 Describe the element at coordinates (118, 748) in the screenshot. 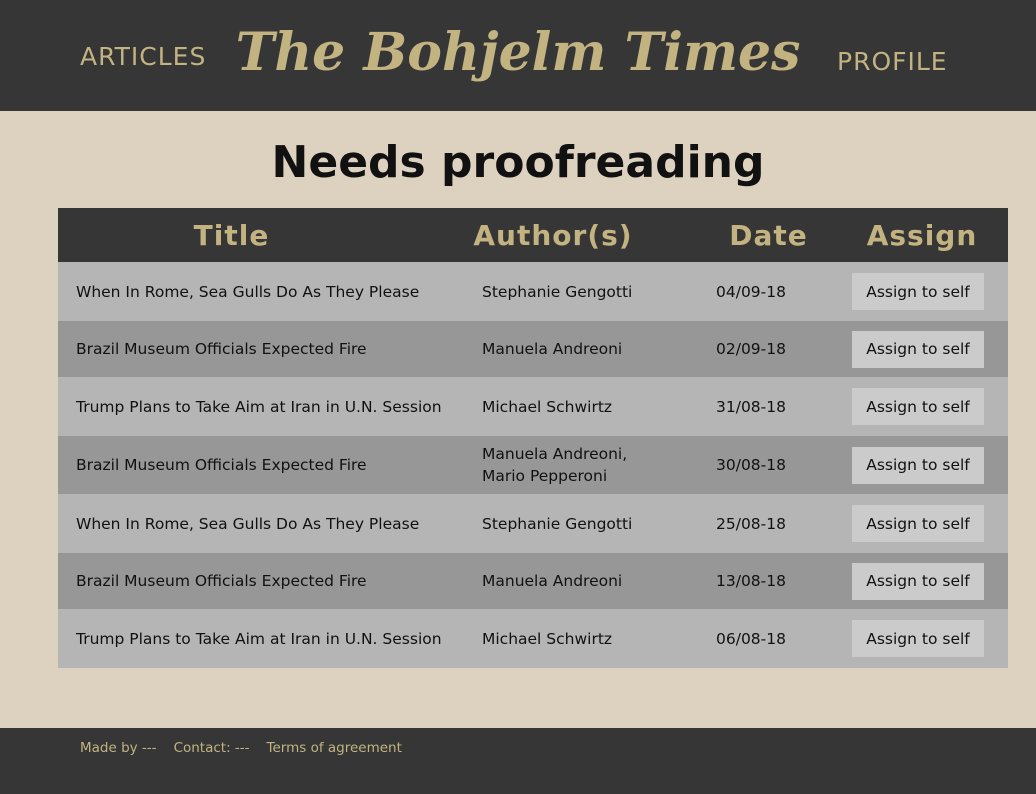

I see `footer-made-by: Made by ---` at that location.